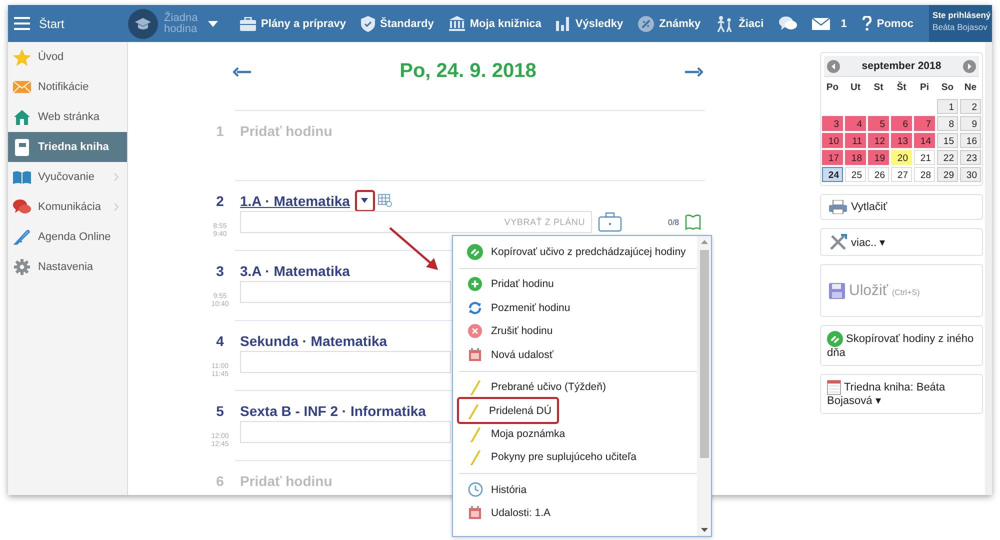 The width and height of the screenshot is (1000, 540). What do you see at coordinates (855, 174) in the screenshot?
I see `calendar-day: 25` at bounding box center [855, 174].